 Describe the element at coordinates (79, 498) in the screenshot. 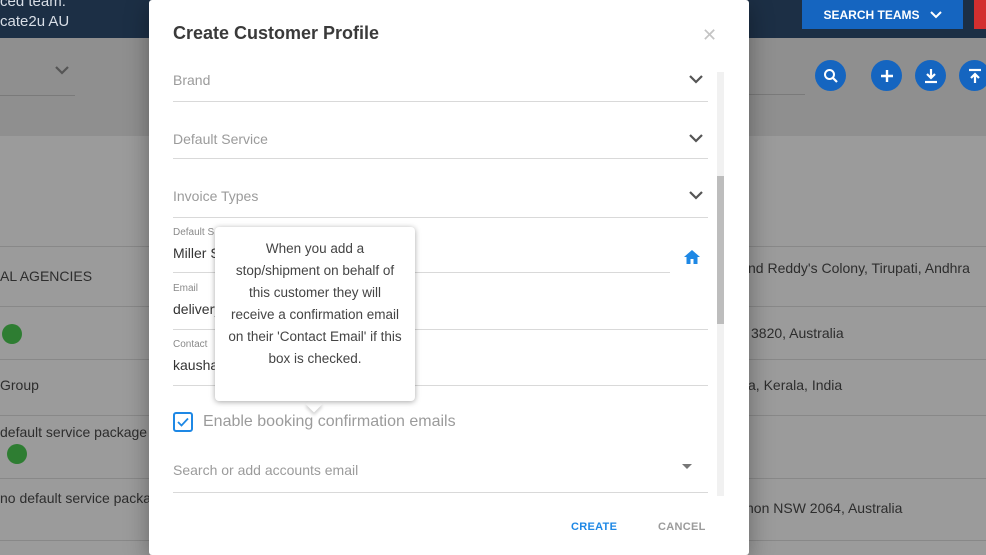

I see `table-row-name: no default service packag` at that location.